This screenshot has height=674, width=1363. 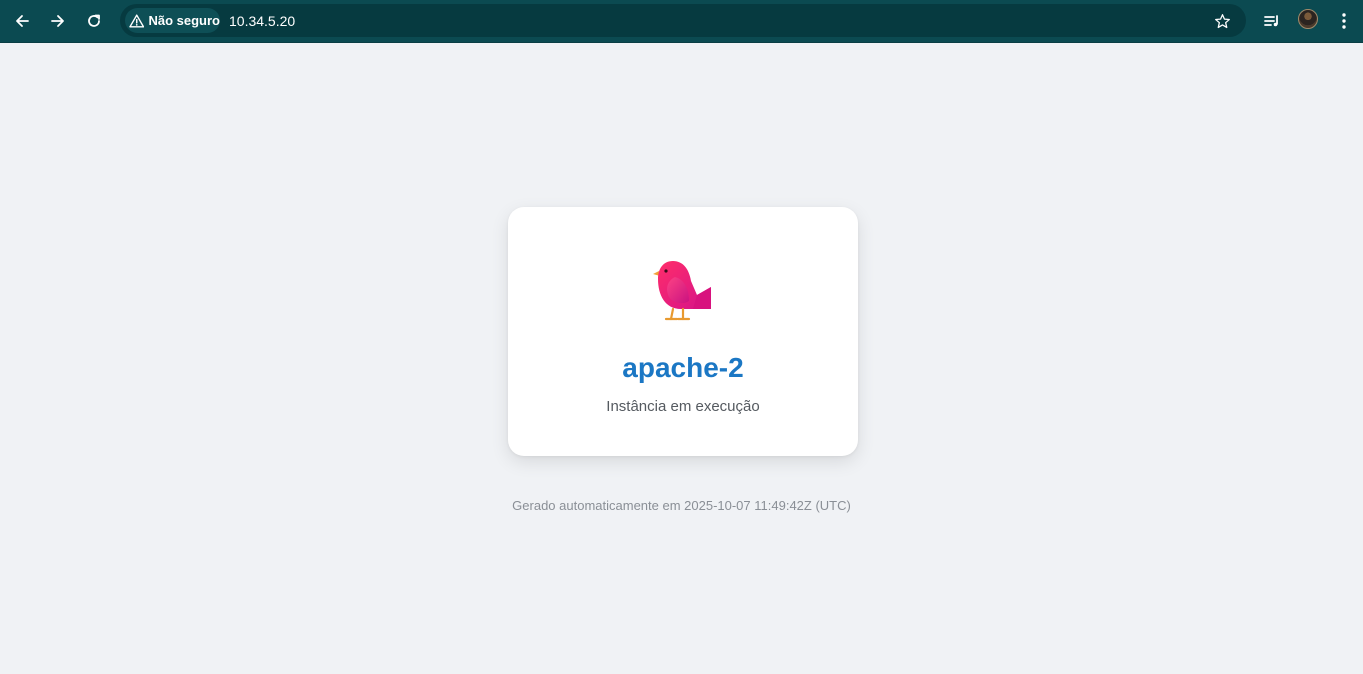 What do you see at coordinates (683, 367) in the screenshot?
I see `instance-title: apache-2` at bounding box center [683, 367].